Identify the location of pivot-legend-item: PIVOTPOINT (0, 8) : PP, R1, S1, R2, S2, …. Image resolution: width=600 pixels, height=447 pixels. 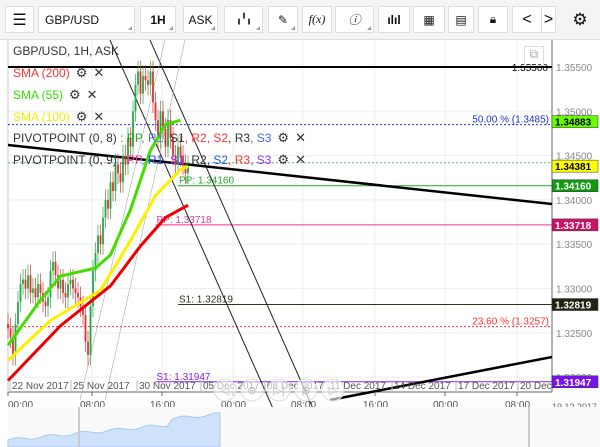
(159, 138).